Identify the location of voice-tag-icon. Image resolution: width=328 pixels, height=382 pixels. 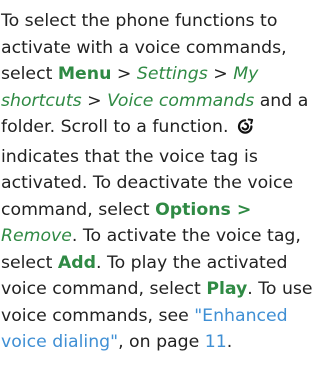
(245, 130).